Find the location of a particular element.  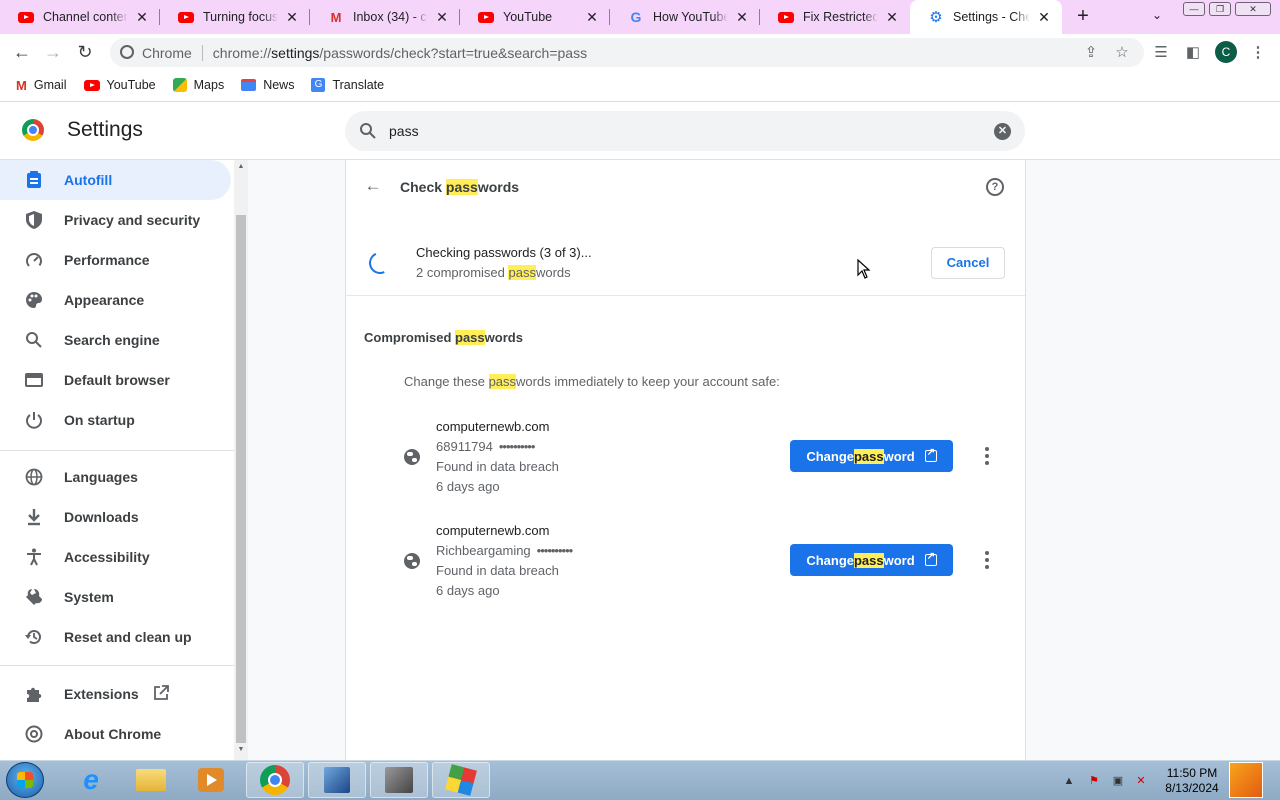

bookmark-youtube: YouTube is located at coordinates (119, 85).